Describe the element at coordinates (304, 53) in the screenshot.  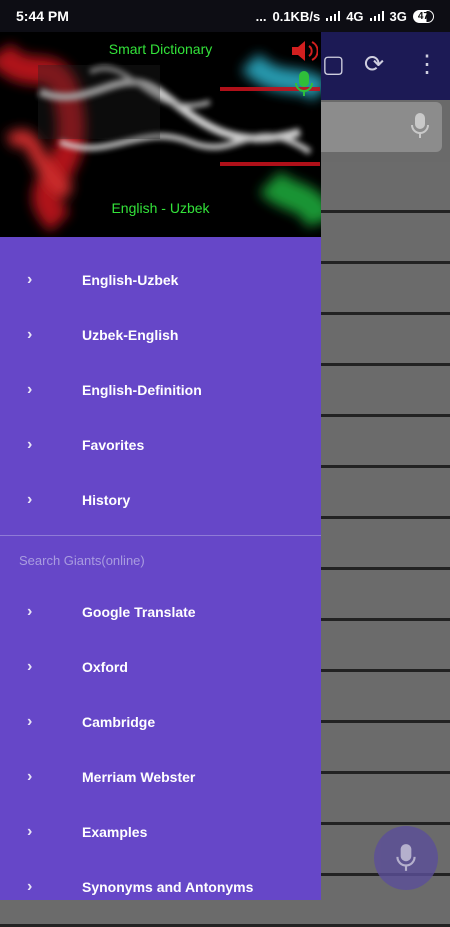
I see `speaker-icon` at that location.